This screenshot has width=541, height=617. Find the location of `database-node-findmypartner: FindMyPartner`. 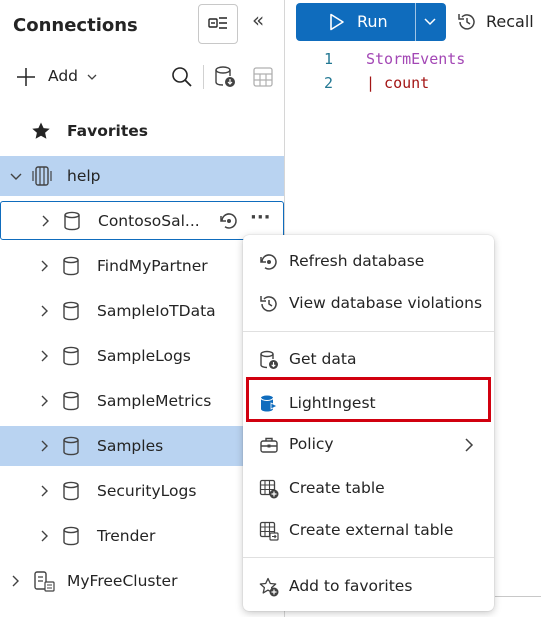

database-node-findmypartner: FindMyPartner is located at coordinates (142, 266).